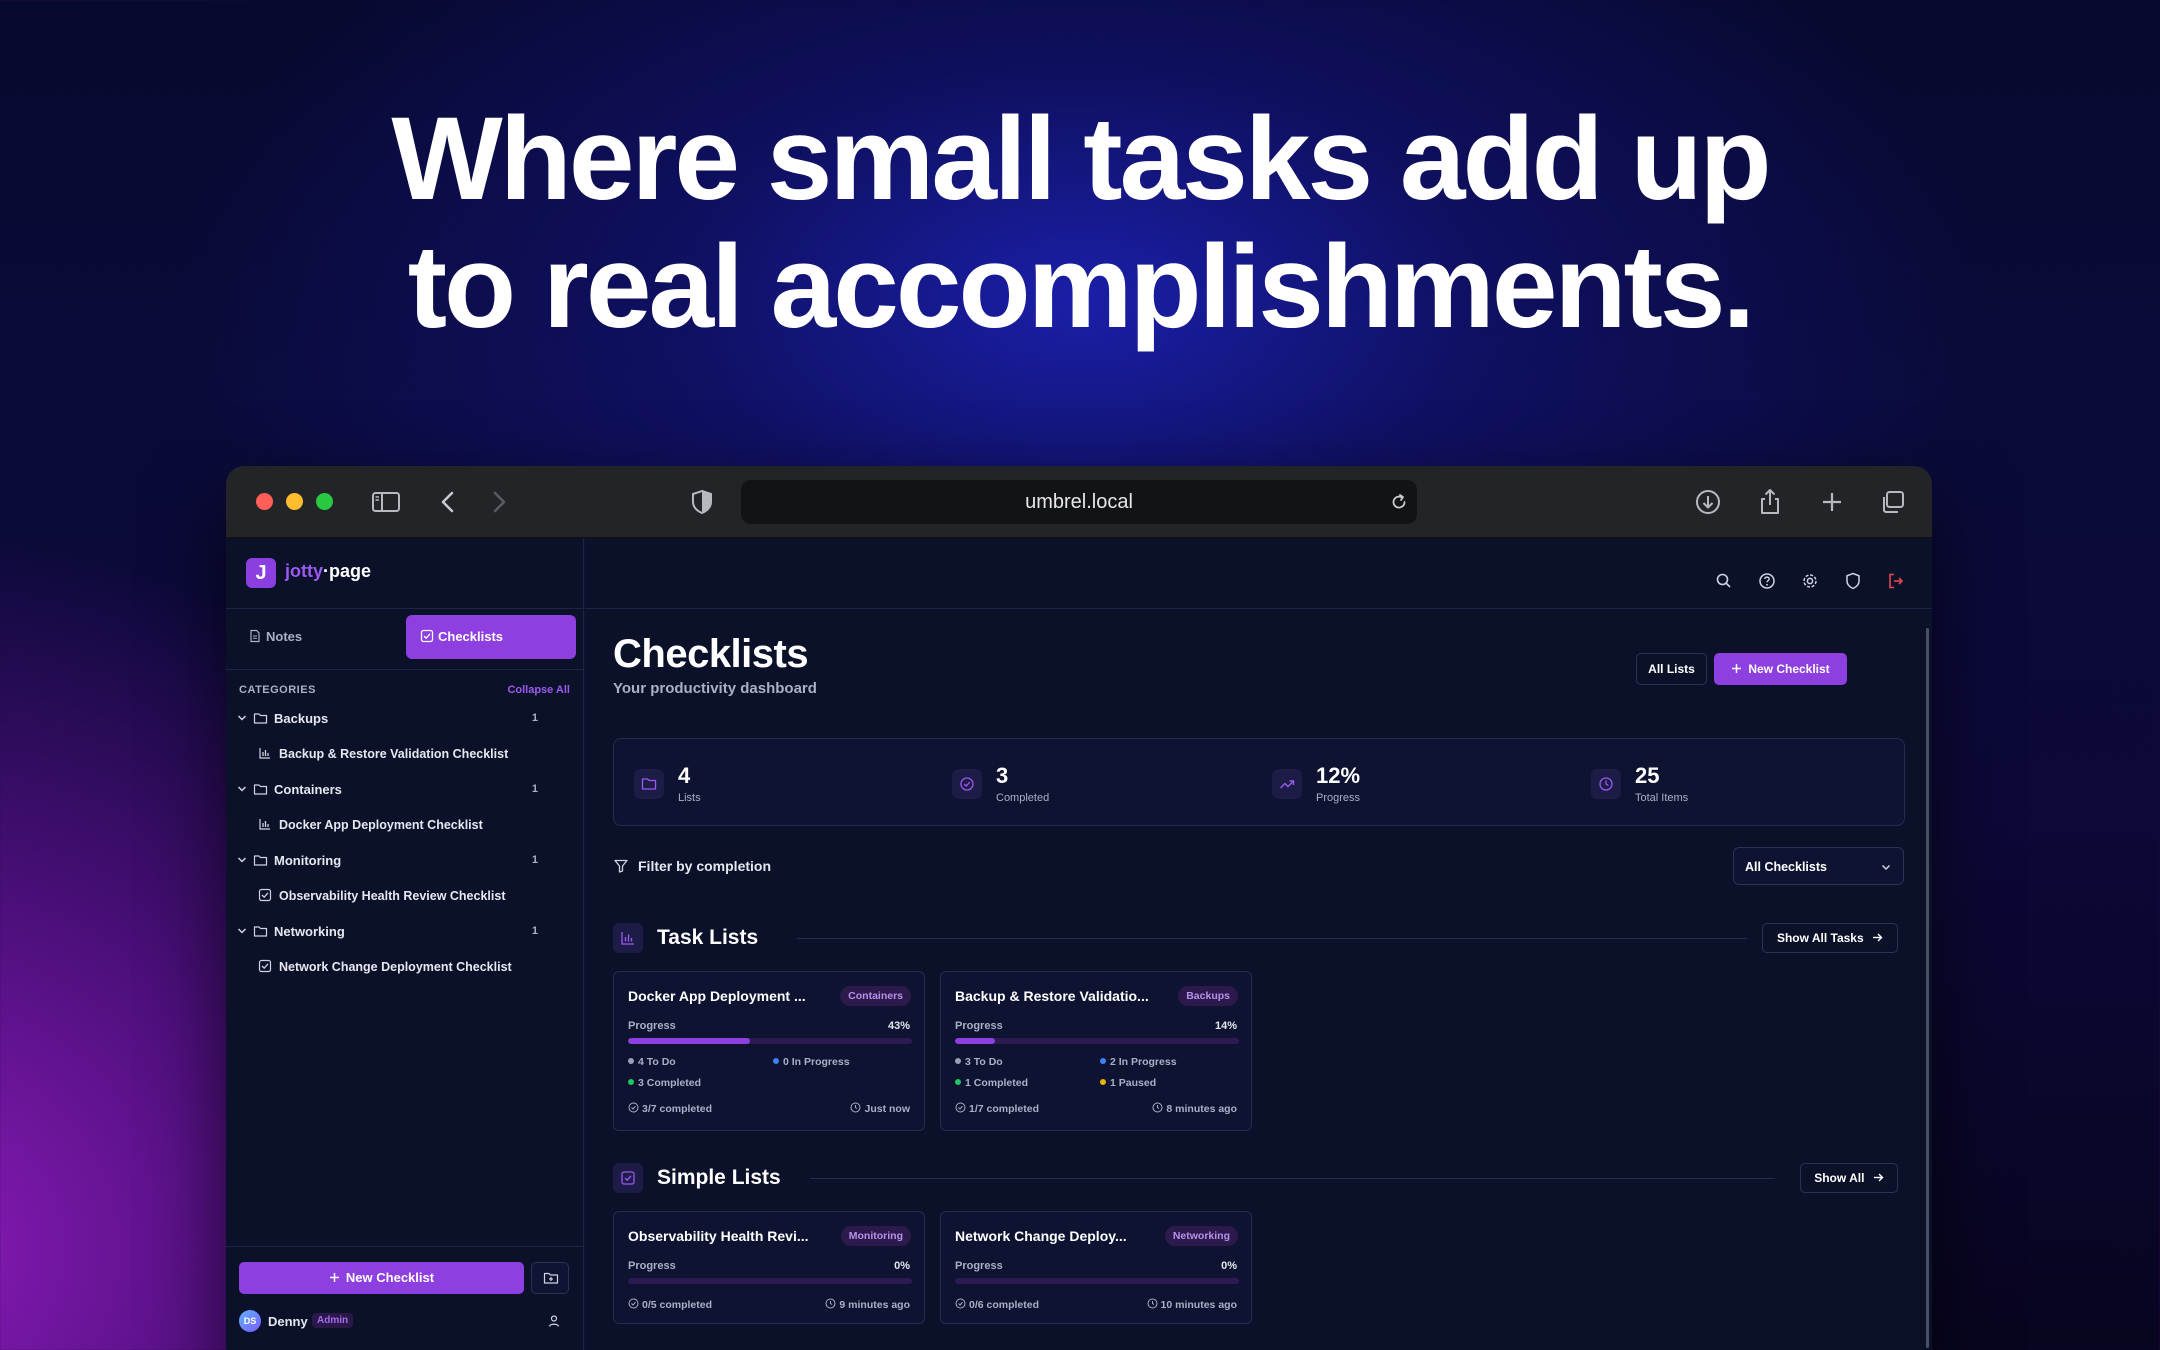 The image size is (2160, 1350). What do you see at coordinates (1258, 608) in the screenshot?
I see `header-divider` at bounding box center [1258, 608].